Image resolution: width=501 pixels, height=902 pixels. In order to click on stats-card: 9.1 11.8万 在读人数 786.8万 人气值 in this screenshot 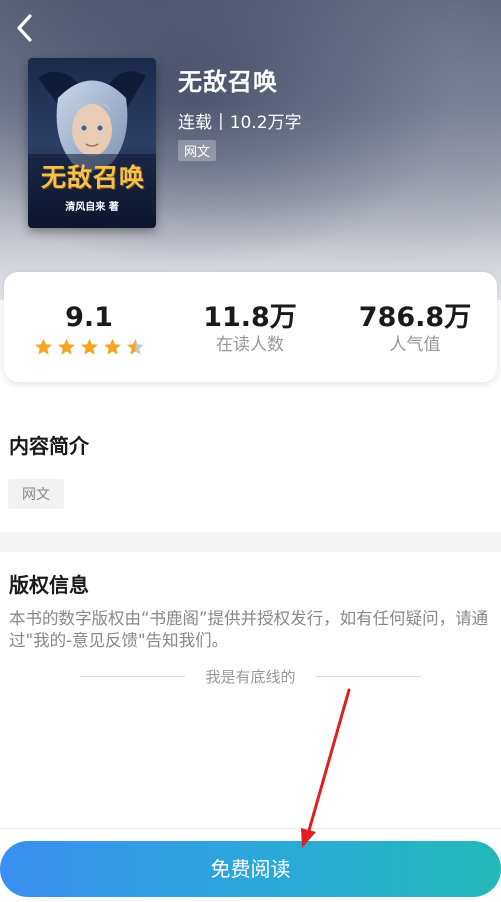, I will do `click(250, 327)`.